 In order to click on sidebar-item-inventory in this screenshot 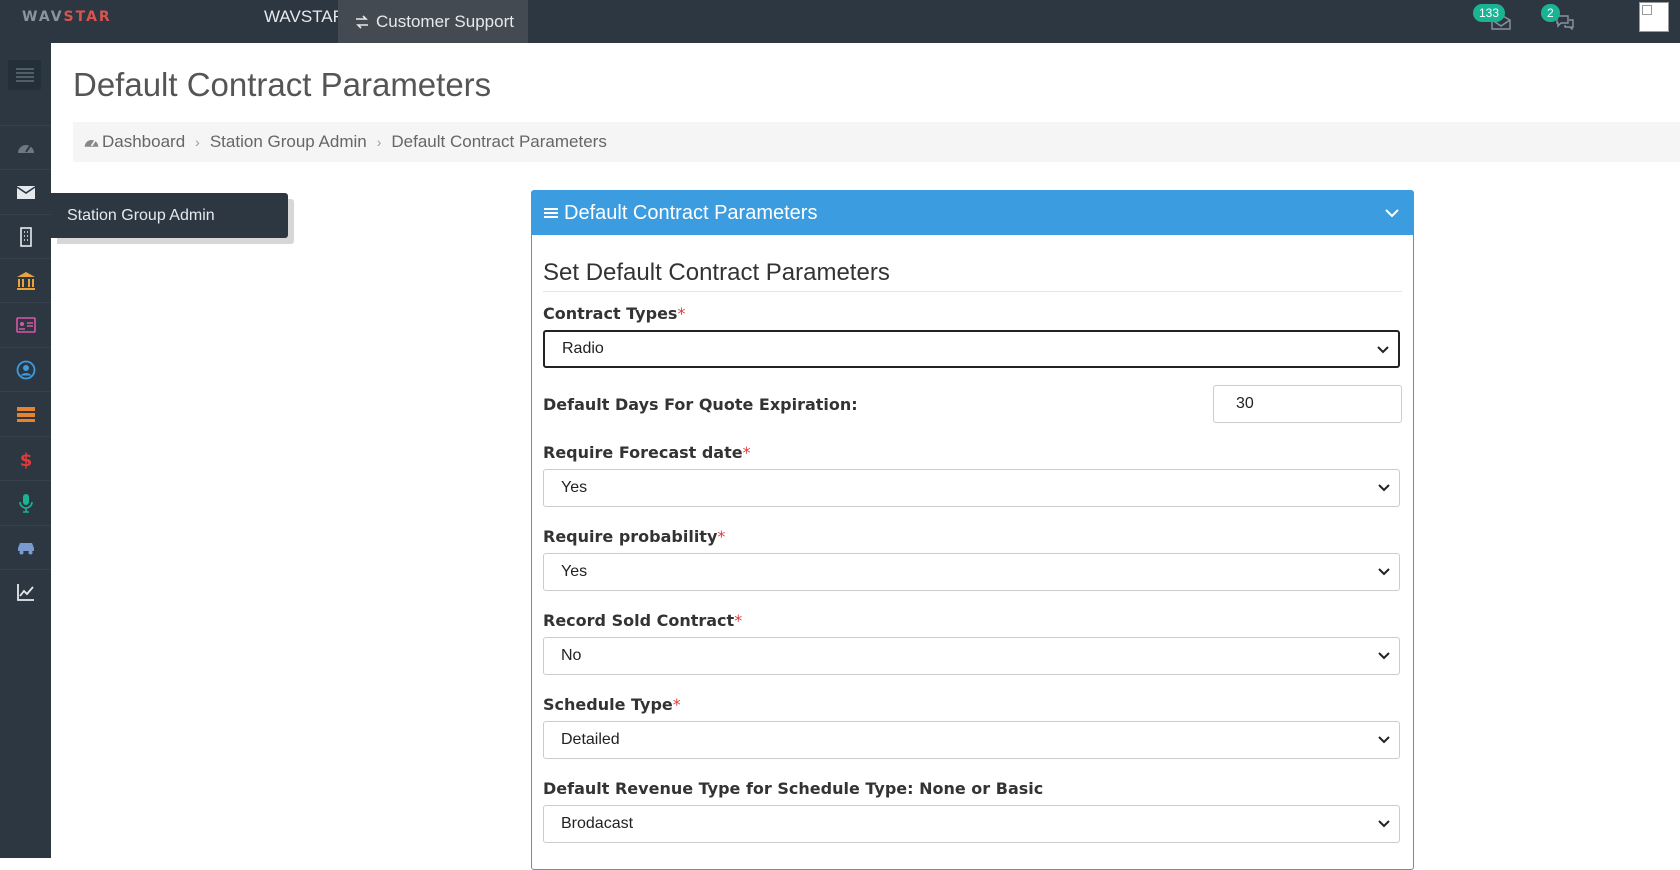, I will do `click(25, 413)`.